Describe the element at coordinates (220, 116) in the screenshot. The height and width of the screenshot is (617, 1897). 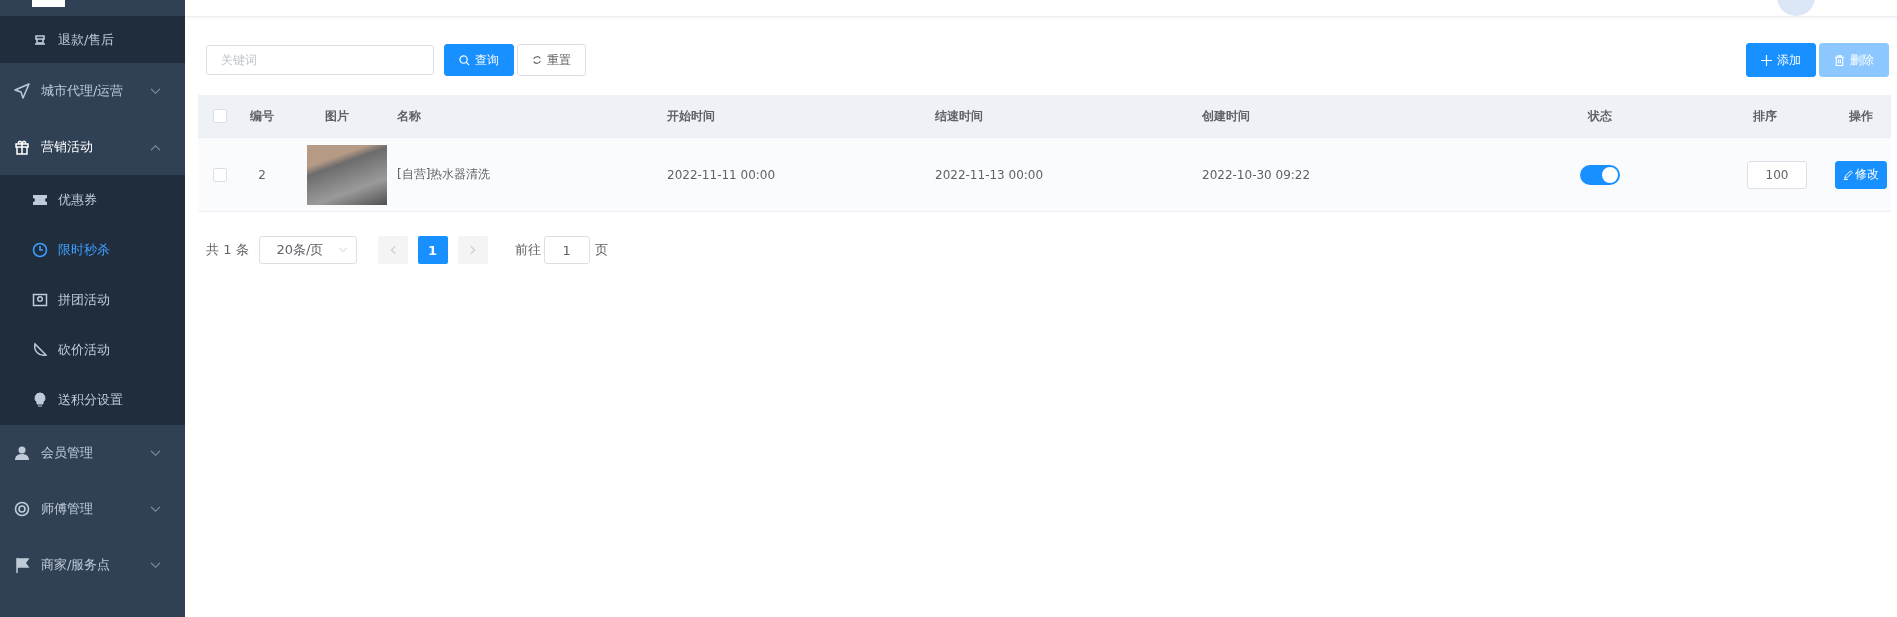
I see `select-all-checkbox` at that location.